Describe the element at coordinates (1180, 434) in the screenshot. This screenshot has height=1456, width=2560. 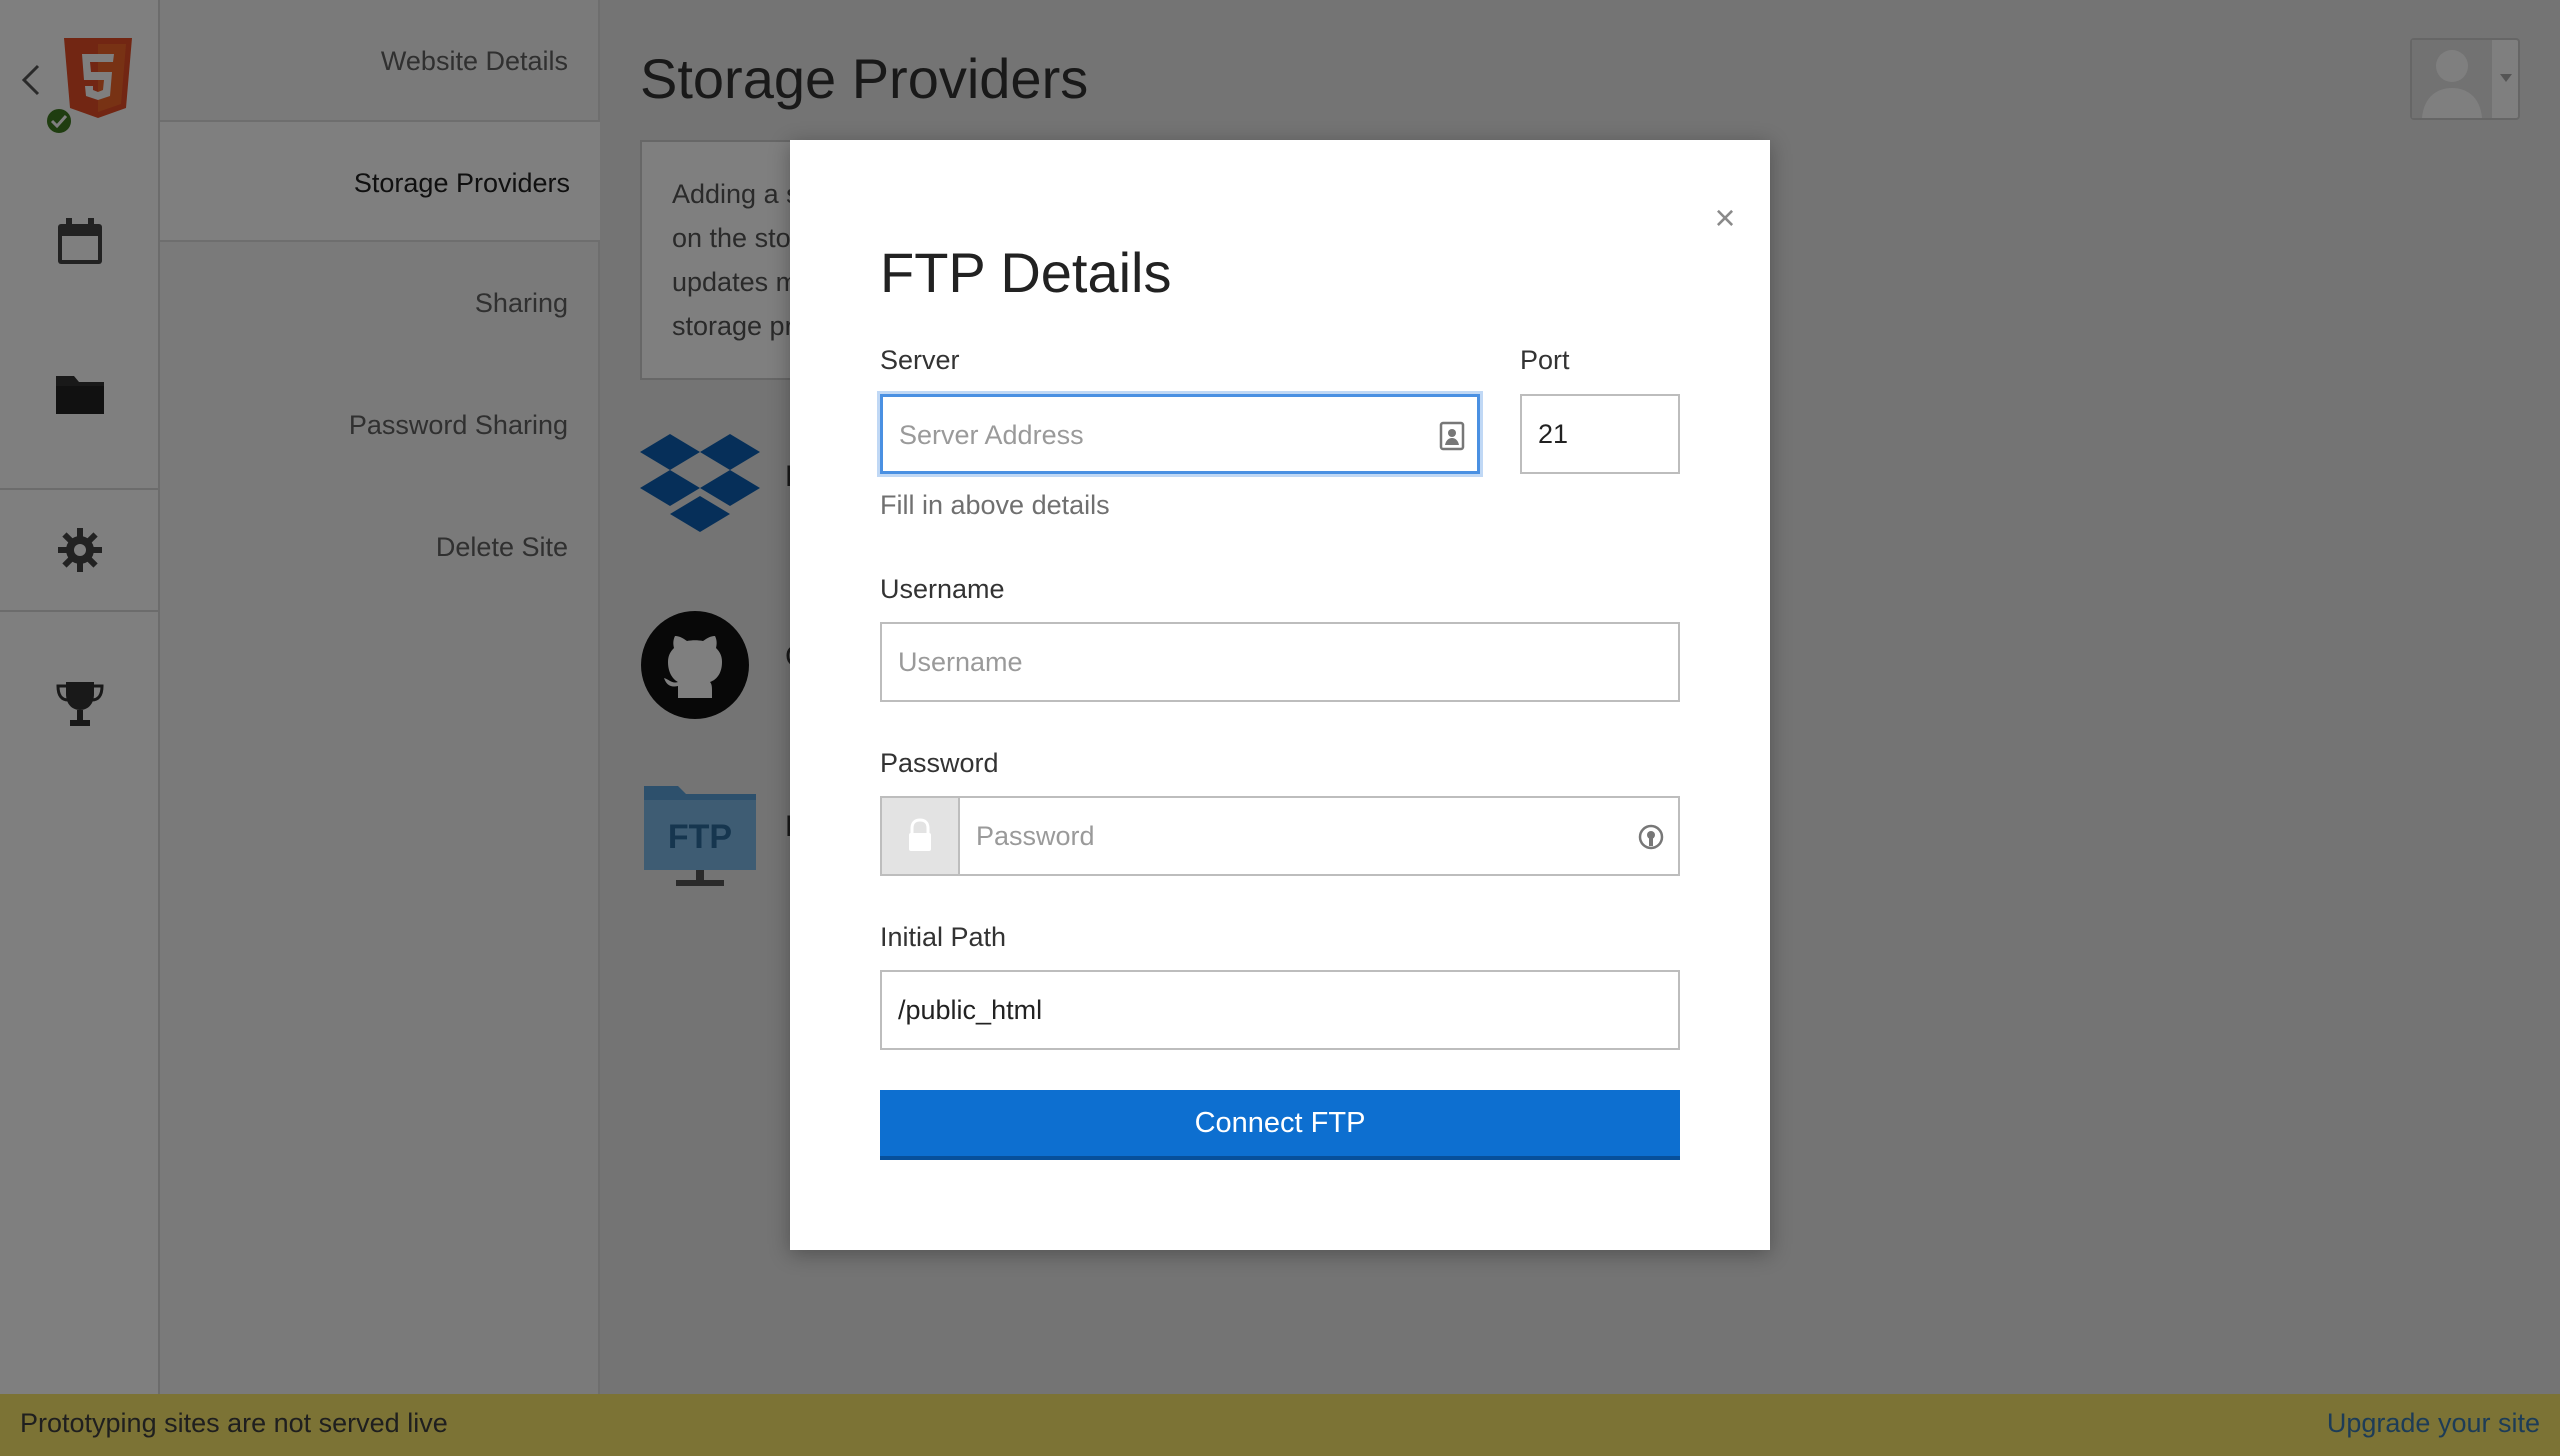
I see `server-input: Server Address` at that location.